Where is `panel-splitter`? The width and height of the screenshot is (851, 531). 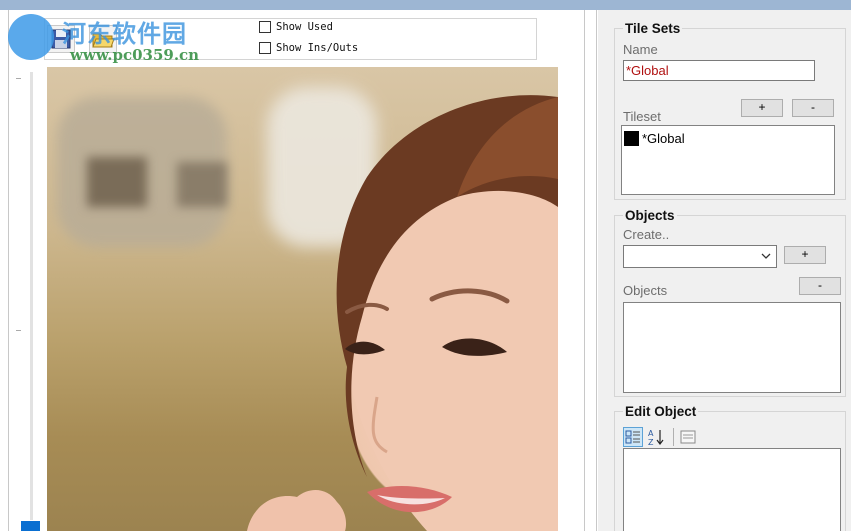
panel-splitter is located at coordinates (596, 270).